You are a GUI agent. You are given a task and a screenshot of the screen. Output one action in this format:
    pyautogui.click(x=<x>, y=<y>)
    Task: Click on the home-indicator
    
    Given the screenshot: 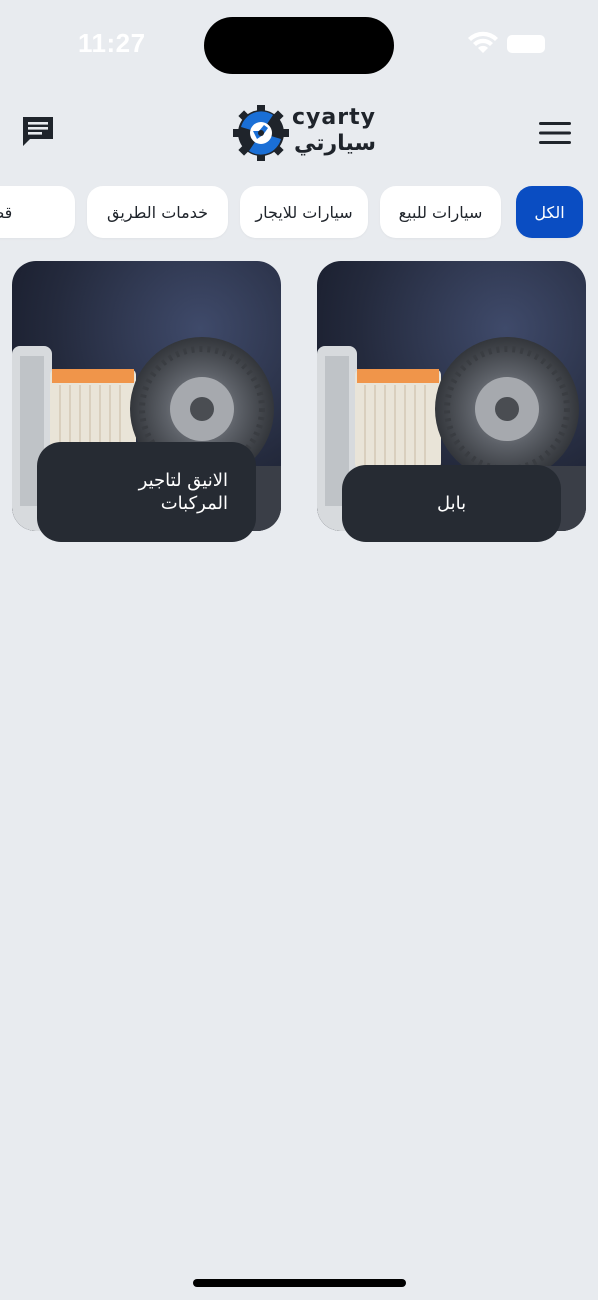 What is the action you would take?
    pyautogui.click(x=299, y=1283)
    